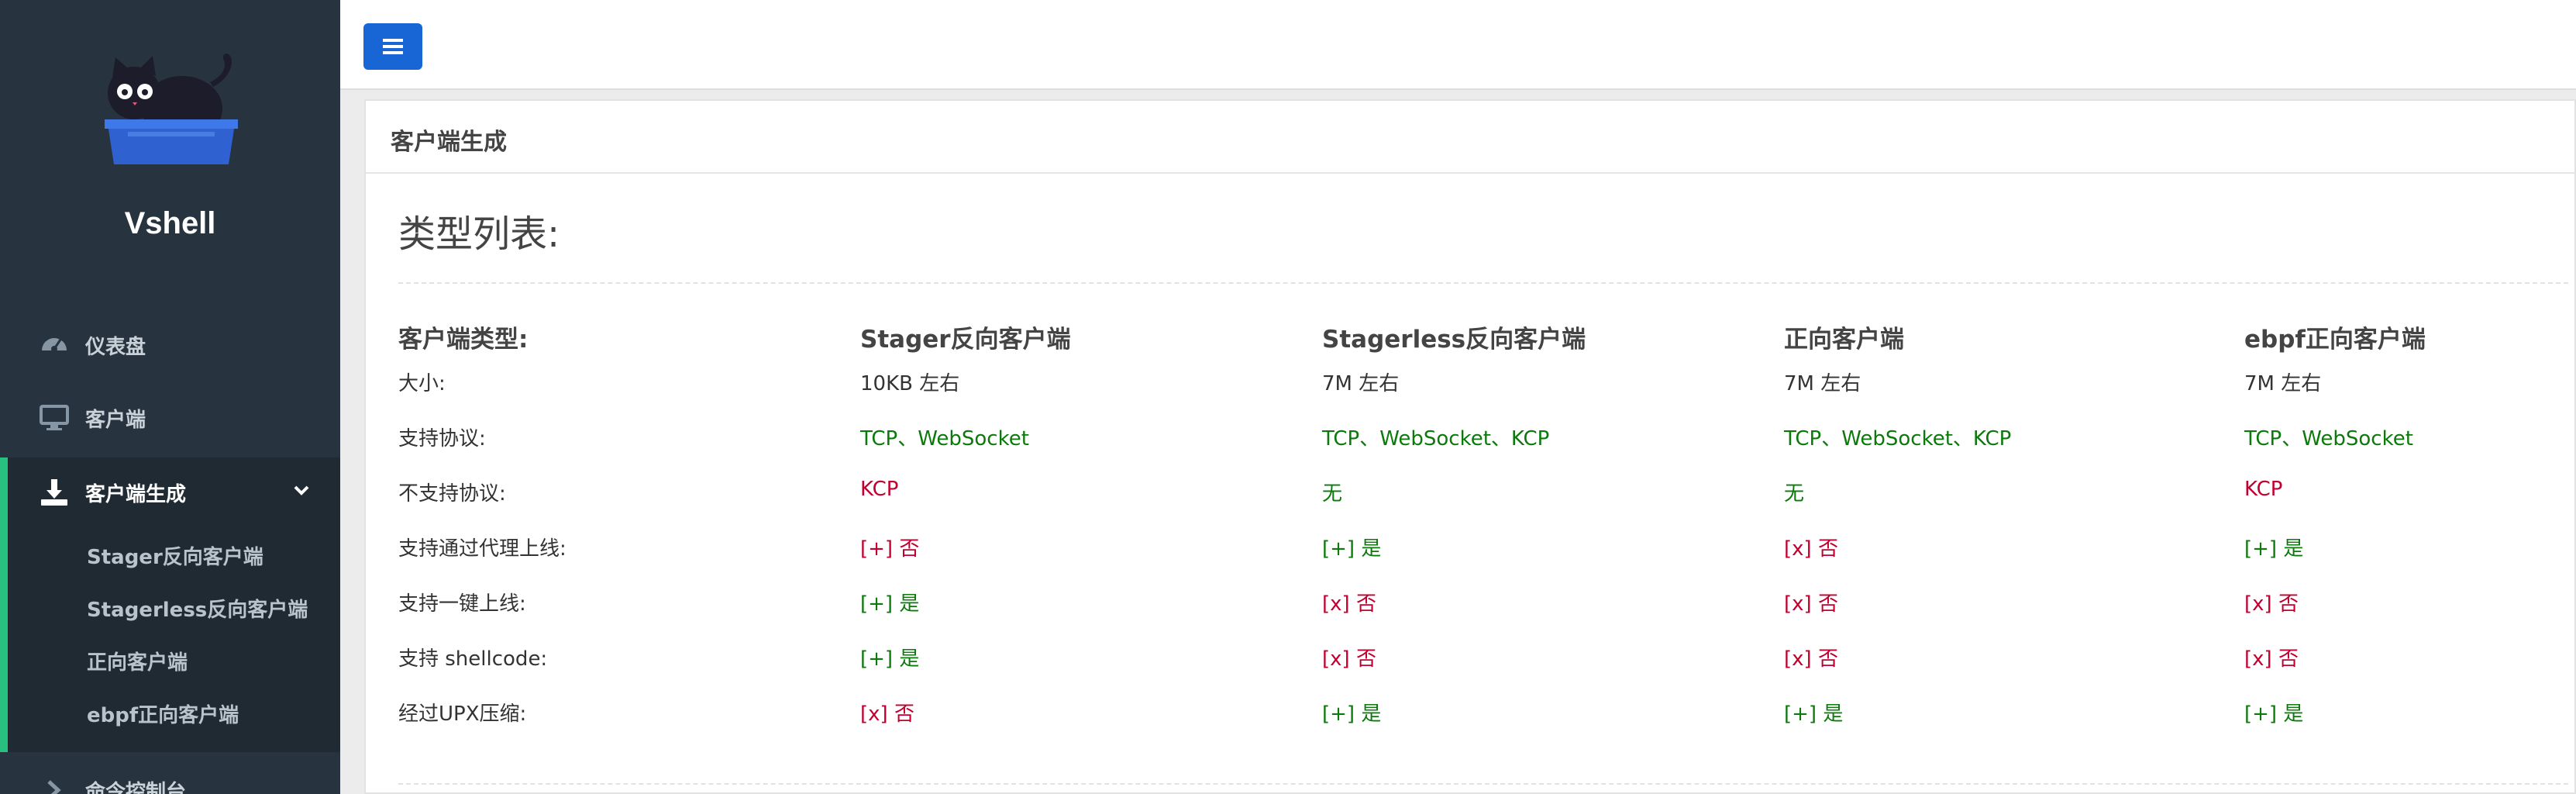 This screenshot has width=2576, height=794. I want to click on nav-client-generate: 客户端生成, so click(170, 492).